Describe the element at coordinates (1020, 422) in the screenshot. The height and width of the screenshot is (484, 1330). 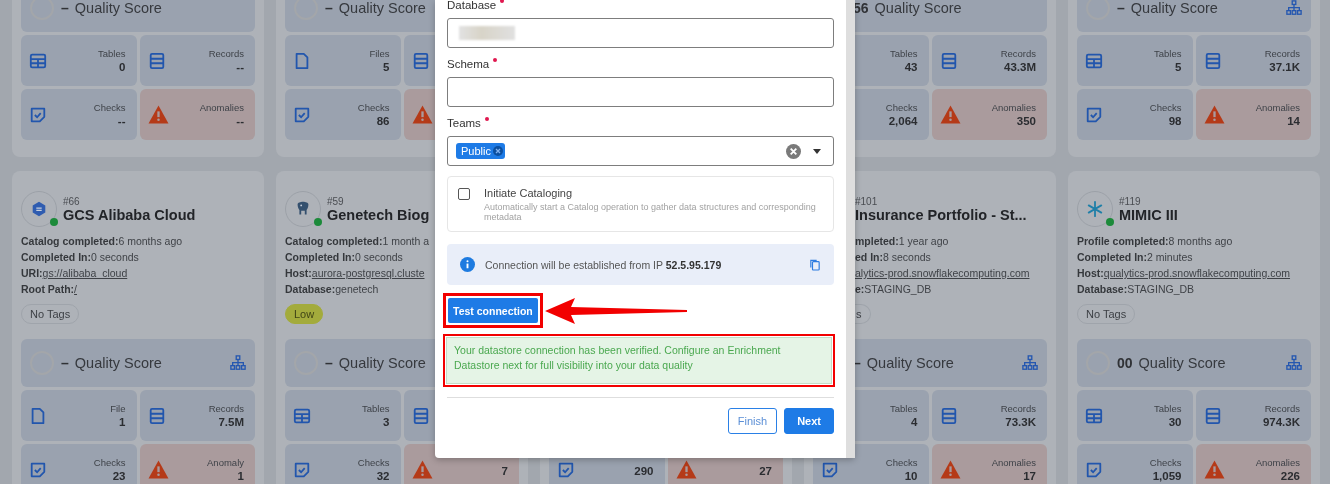
I see `stat-value: 73.3K` at that location.